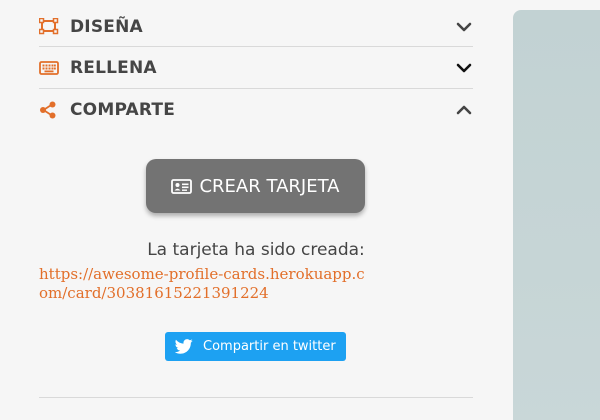  I want to click on keyboard-icon, so click(49, 68).